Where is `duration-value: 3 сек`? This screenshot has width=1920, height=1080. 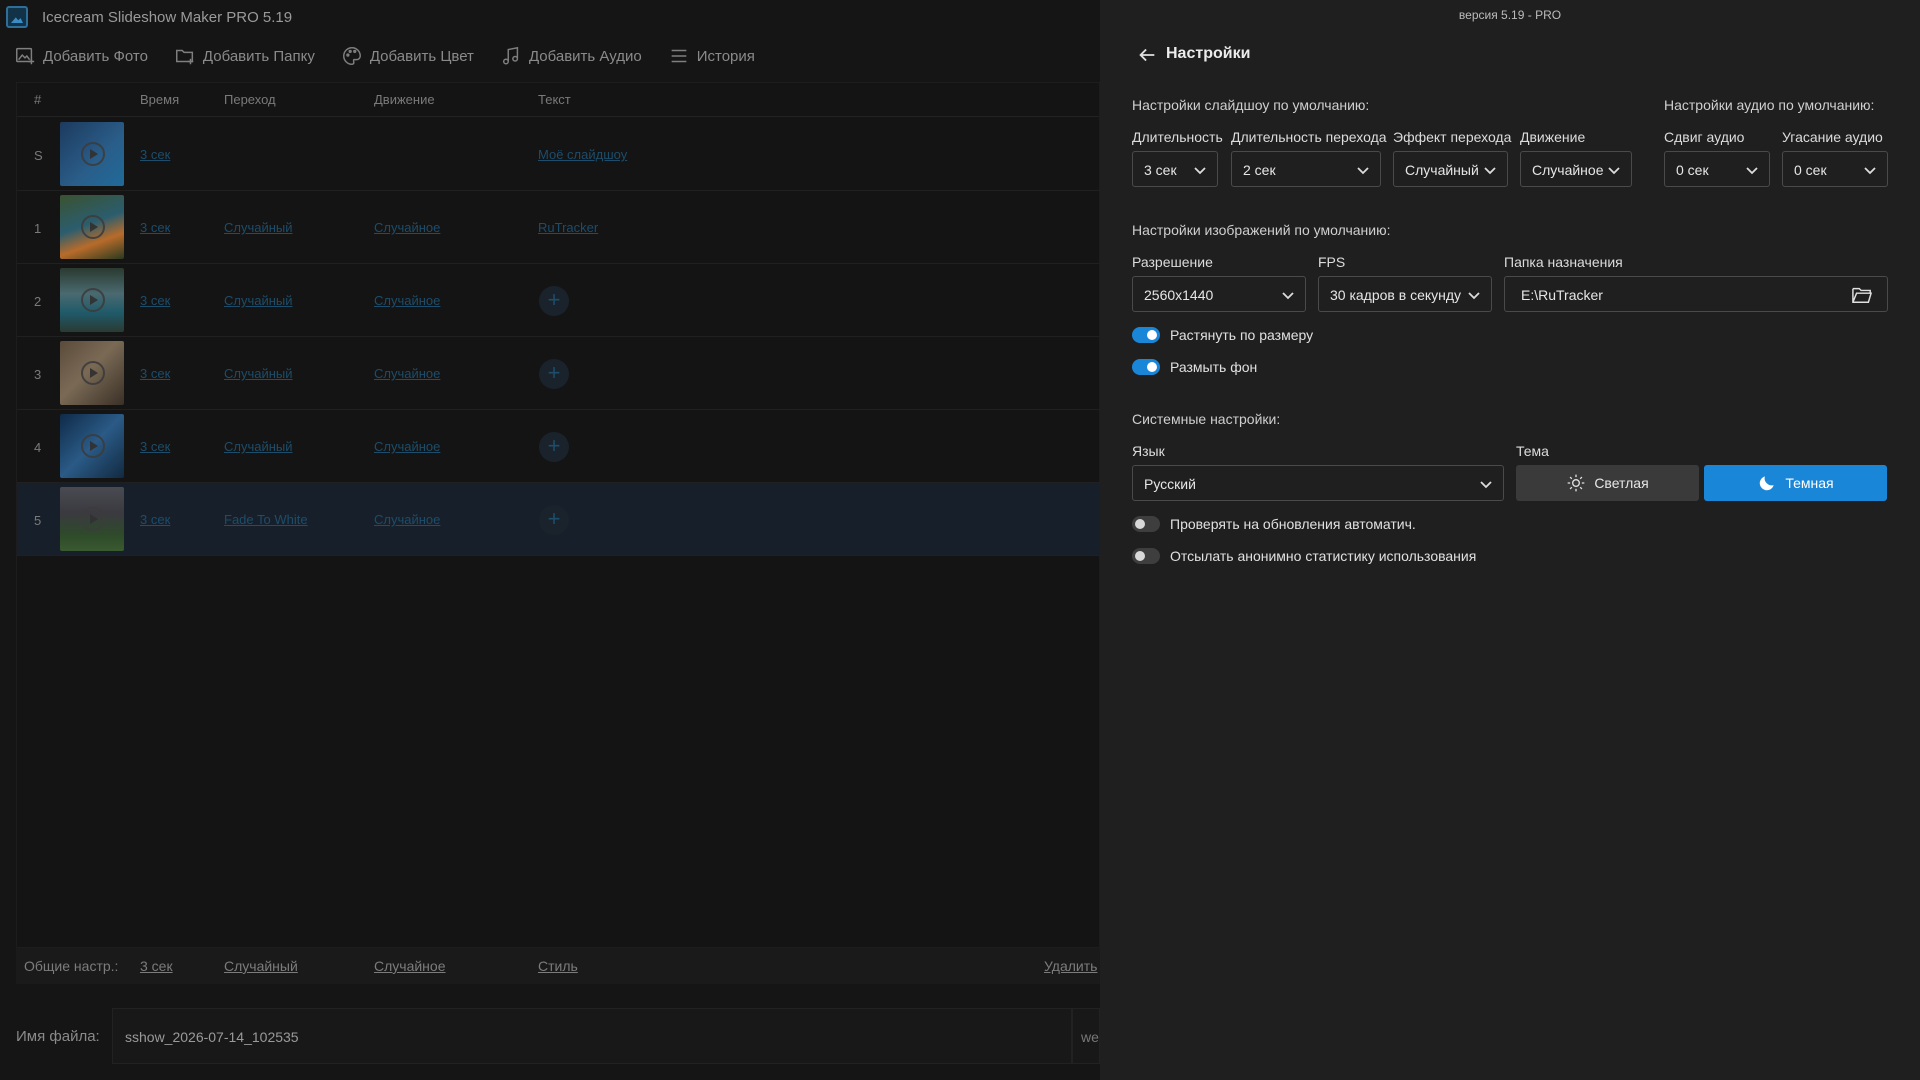
duration-value: 3 сек is located at coordinates (1160, 170).